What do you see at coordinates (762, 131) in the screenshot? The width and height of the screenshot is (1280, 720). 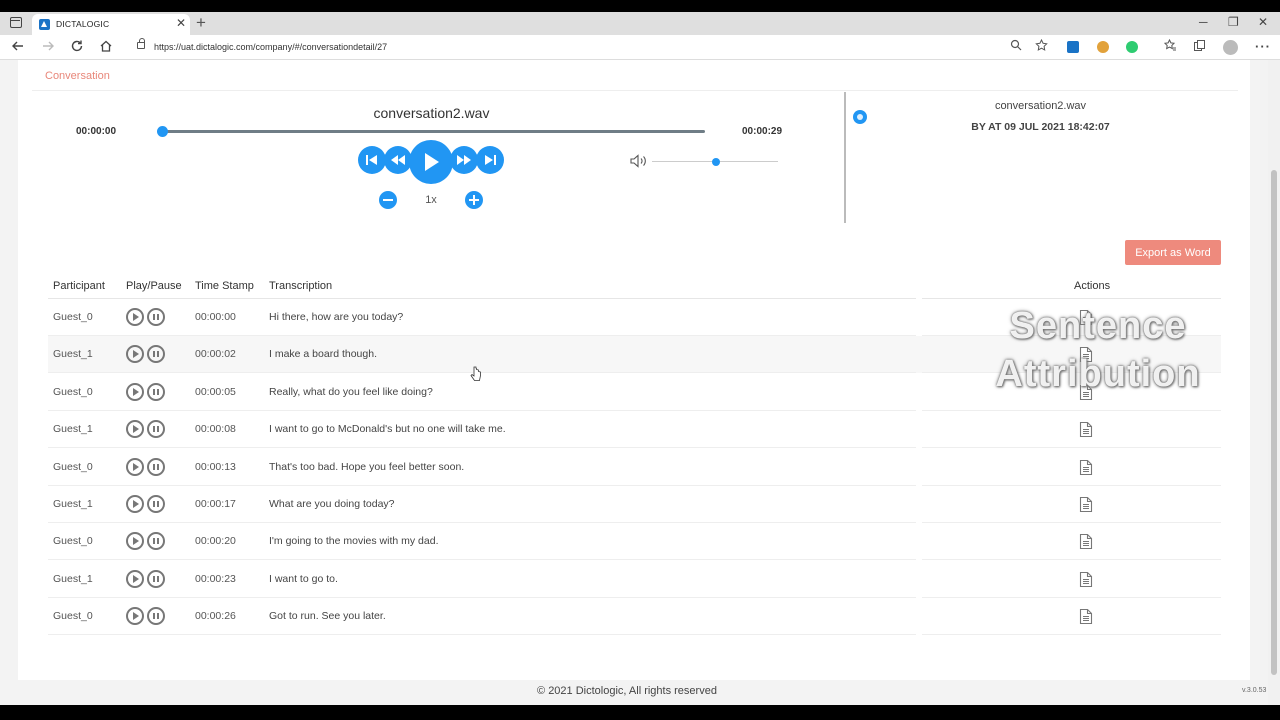 I see `total-time: 00:00:29` at bounding box center [762, 131].